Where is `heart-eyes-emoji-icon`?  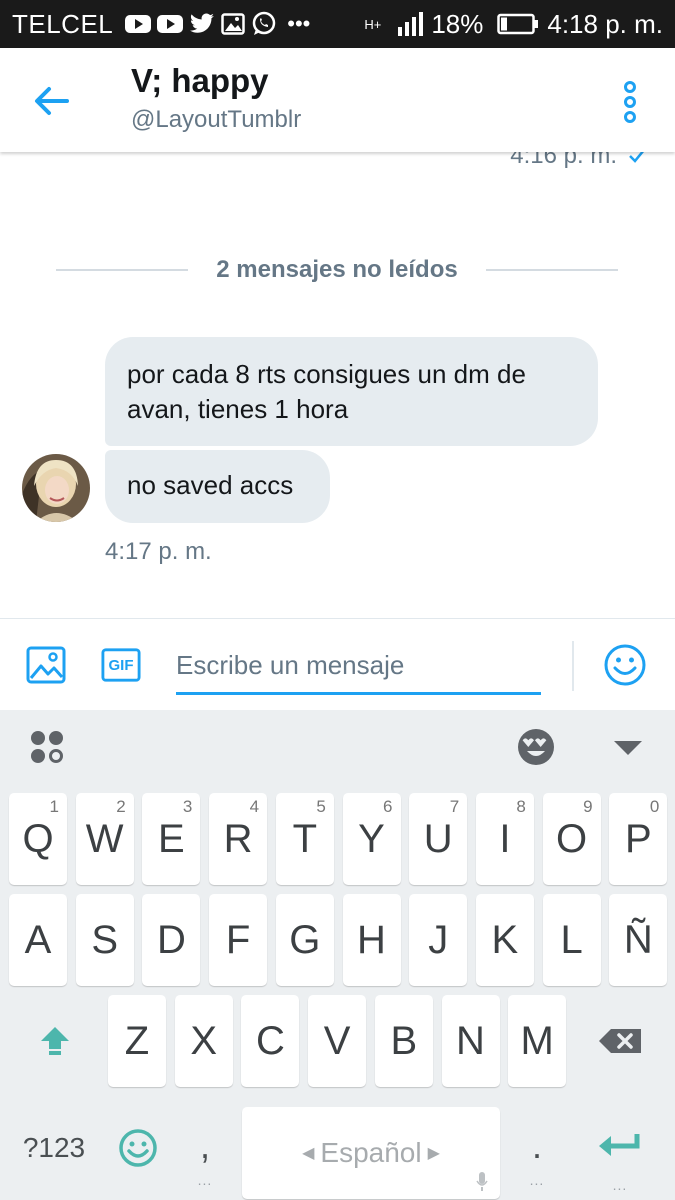 heart-eyes-emoji-icon is located at coordinates (536, 747).